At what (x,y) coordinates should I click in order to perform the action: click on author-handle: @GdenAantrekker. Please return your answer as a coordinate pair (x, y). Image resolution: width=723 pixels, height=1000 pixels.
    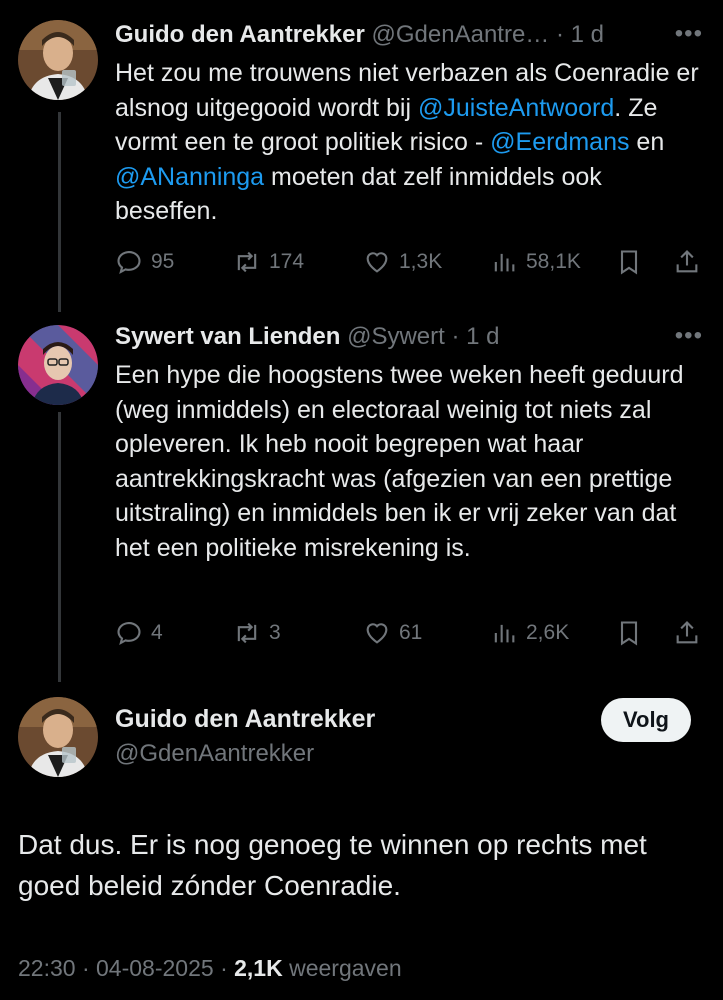
    Looking at the image, I should click on (214, 754).